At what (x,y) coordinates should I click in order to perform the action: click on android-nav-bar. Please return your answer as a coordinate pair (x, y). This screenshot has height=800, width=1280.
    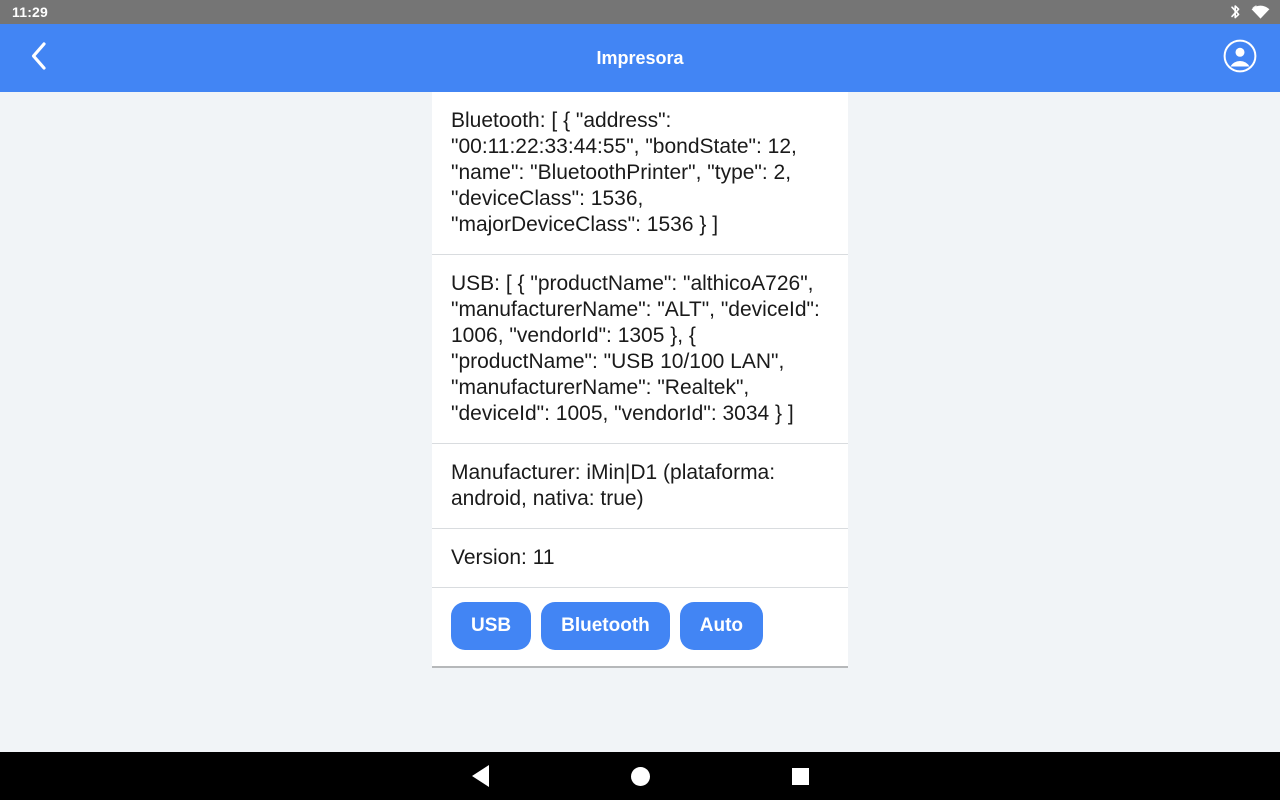
    Looking at the image, I should click on (640, 776).